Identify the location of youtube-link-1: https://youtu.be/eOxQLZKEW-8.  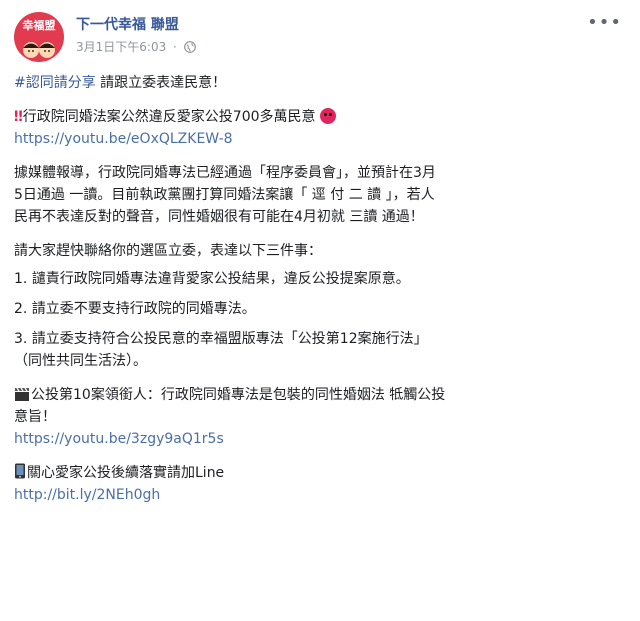
(123, 139).